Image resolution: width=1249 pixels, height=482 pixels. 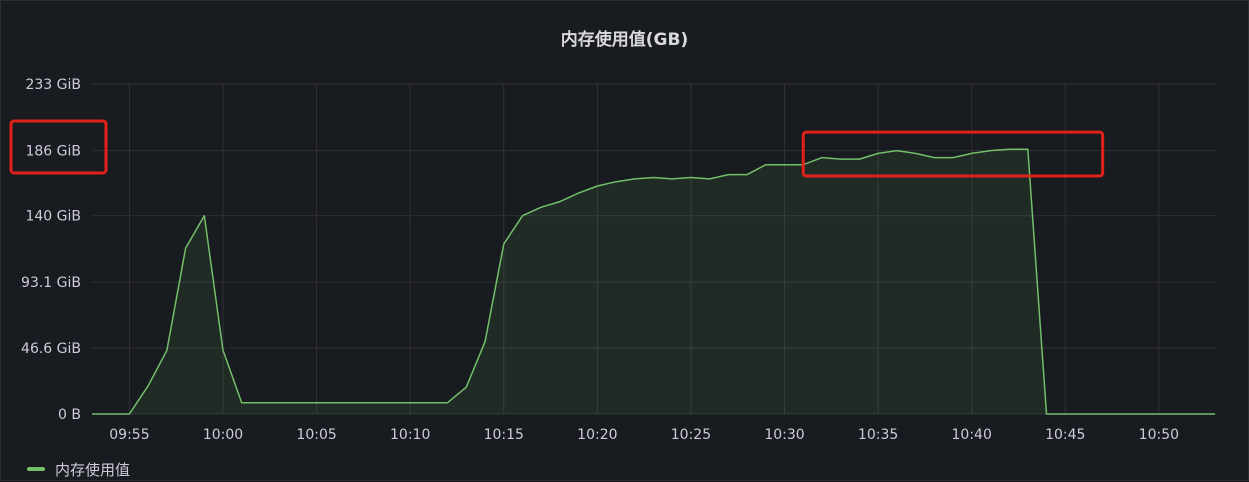 I want to click on x-tick-label: 10:15, so click(x=504, y=435).